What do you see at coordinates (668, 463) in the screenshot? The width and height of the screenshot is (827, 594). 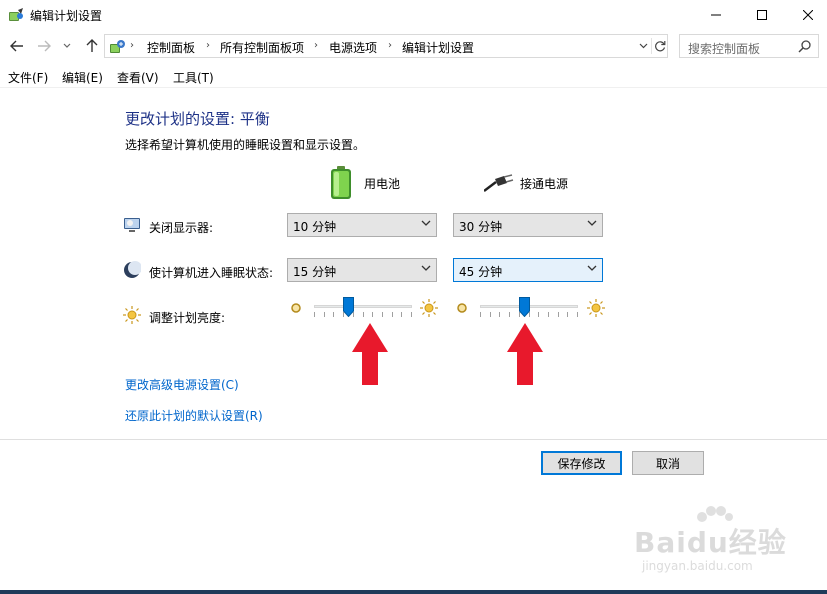 I see `cancel-button: 取消` at bounding box center [668, 463].